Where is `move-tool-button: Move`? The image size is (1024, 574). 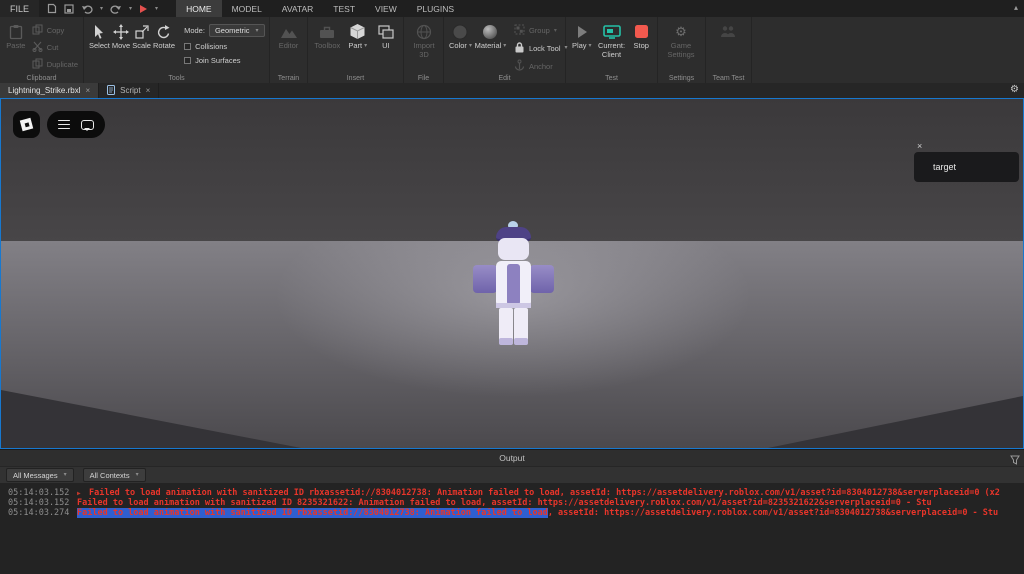
move-tool-button: Move is located at coordinates (121, 42).